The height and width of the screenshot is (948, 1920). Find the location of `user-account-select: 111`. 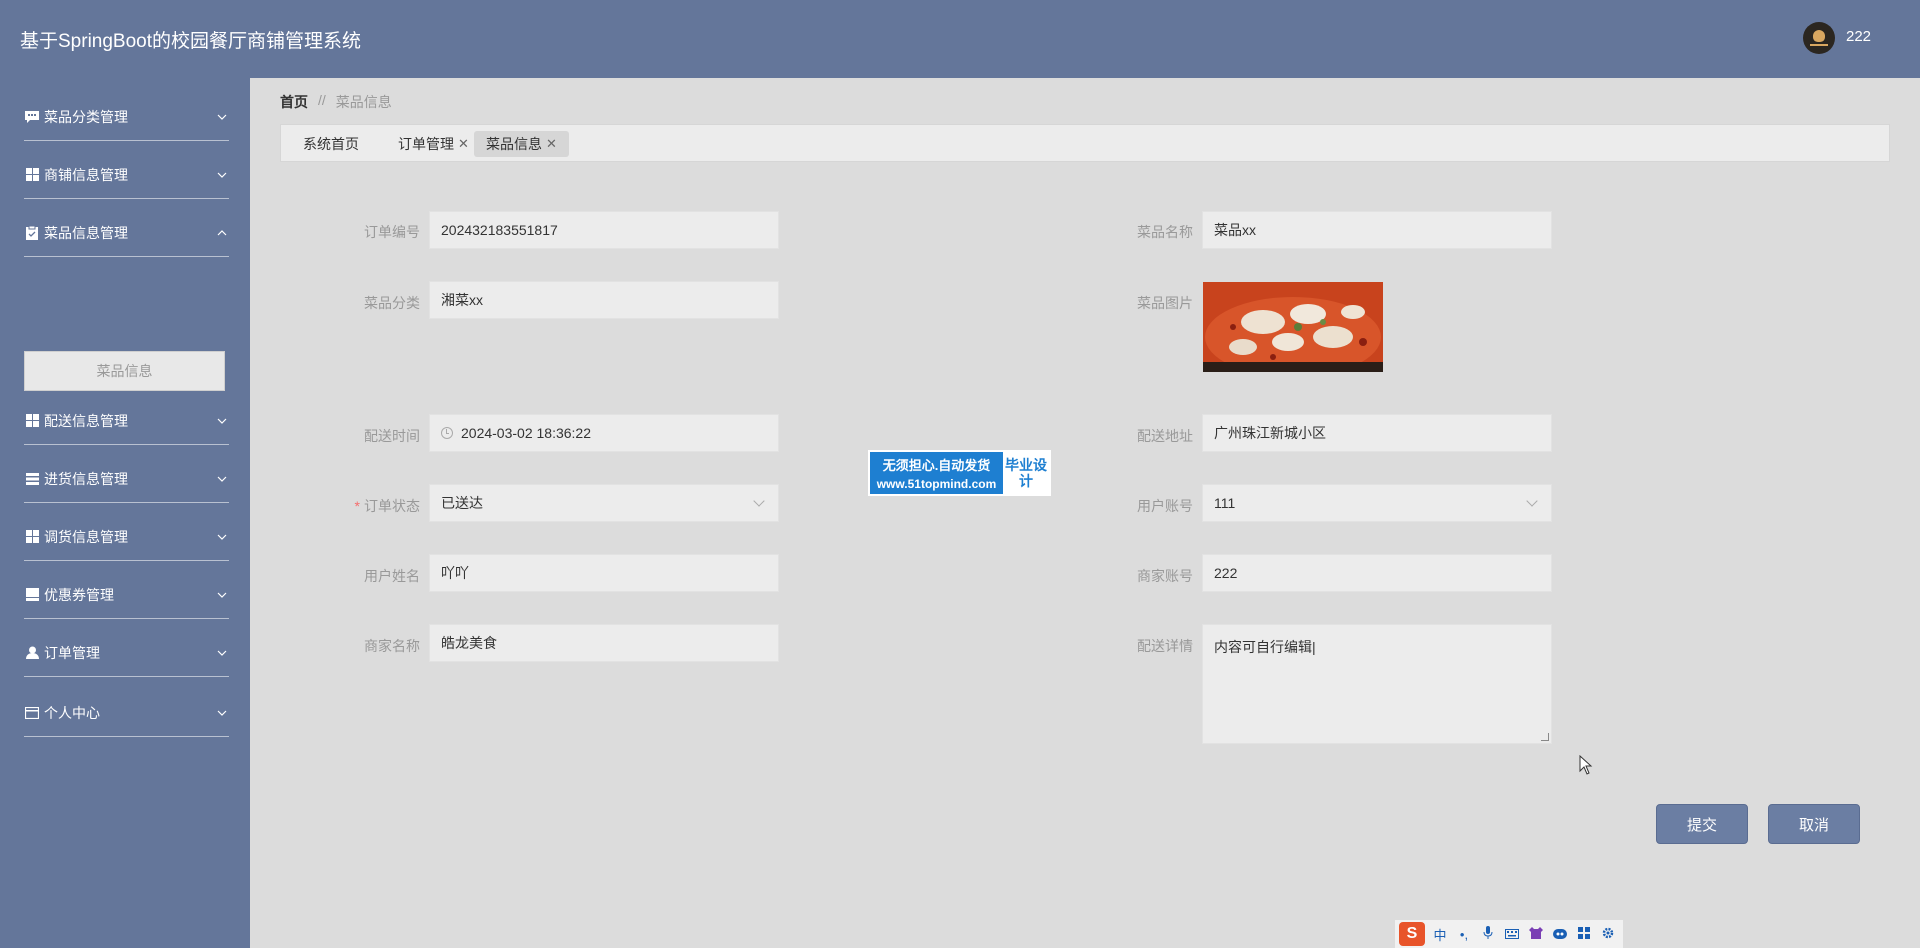

user-account-select: 111 is located at coordinates (1377, 503).